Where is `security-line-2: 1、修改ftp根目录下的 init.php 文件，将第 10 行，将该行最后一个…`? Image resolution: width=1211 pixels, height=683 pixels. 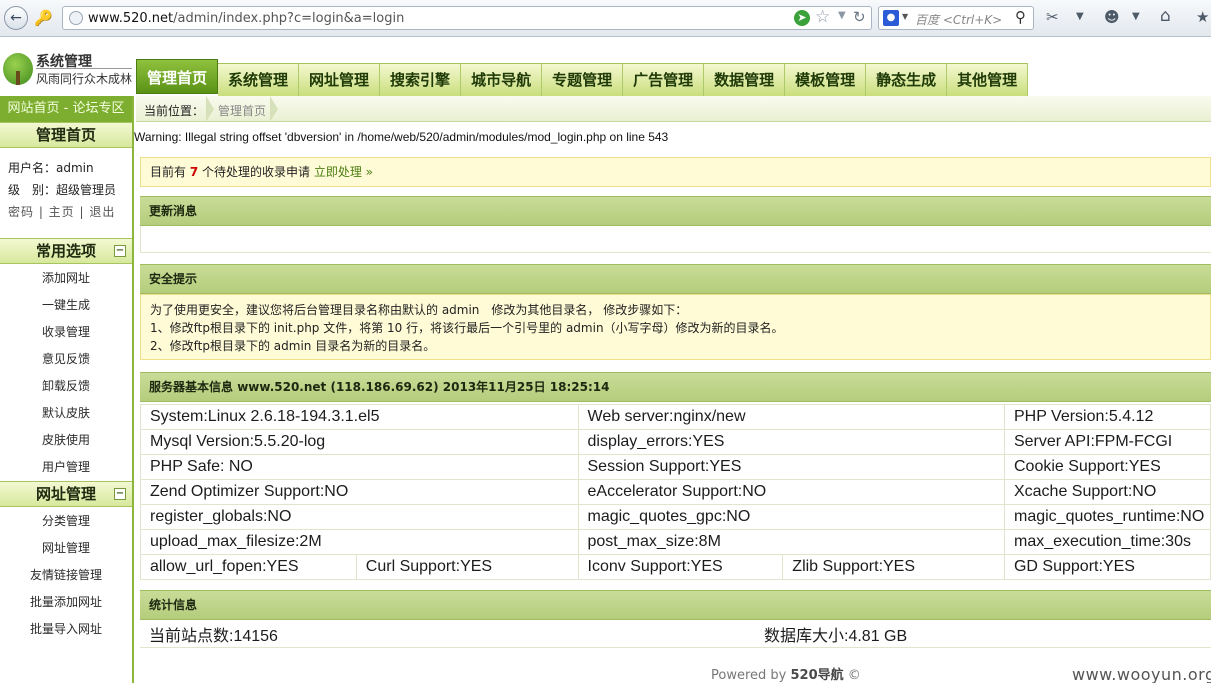
security-line-2: 1、修改ftp根目录下的 init.php 文件，将第 10 行，将该行最后一个… is located at coordinates (467, 328).